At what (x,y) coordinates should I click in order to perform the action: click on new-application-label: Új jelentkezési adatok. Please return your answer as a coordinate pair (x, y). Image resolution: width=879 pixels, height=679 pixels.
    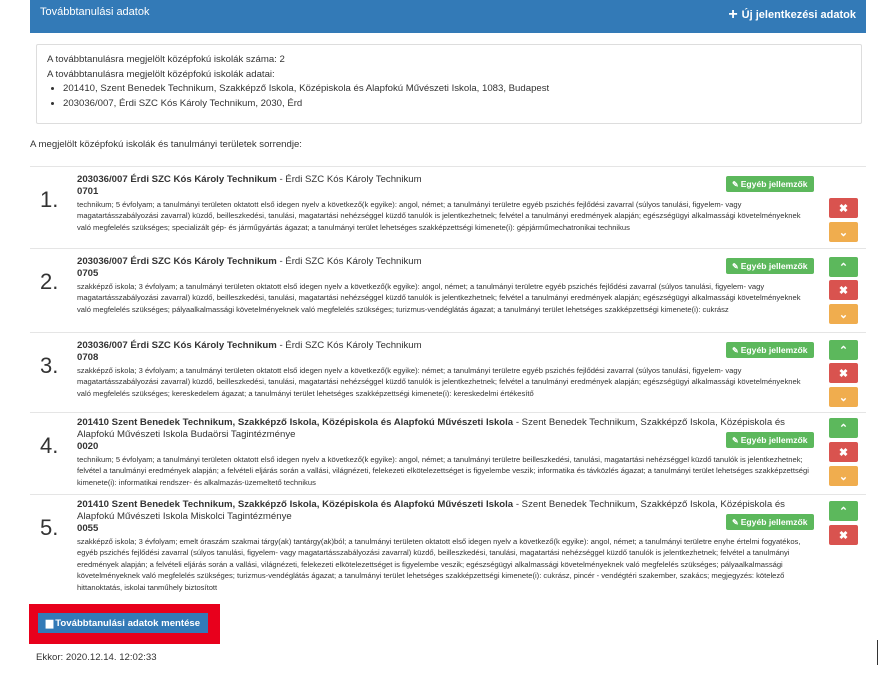
    Looking at the image, I should click on (798, 15).